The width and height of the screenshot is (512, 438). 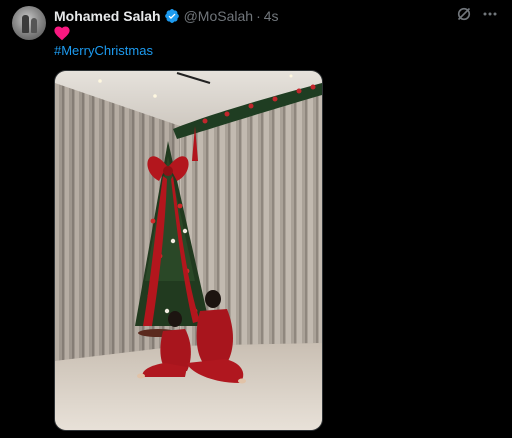 I want to click on hashtag-link: #MerryChristmas, so click(x=103, y=50).